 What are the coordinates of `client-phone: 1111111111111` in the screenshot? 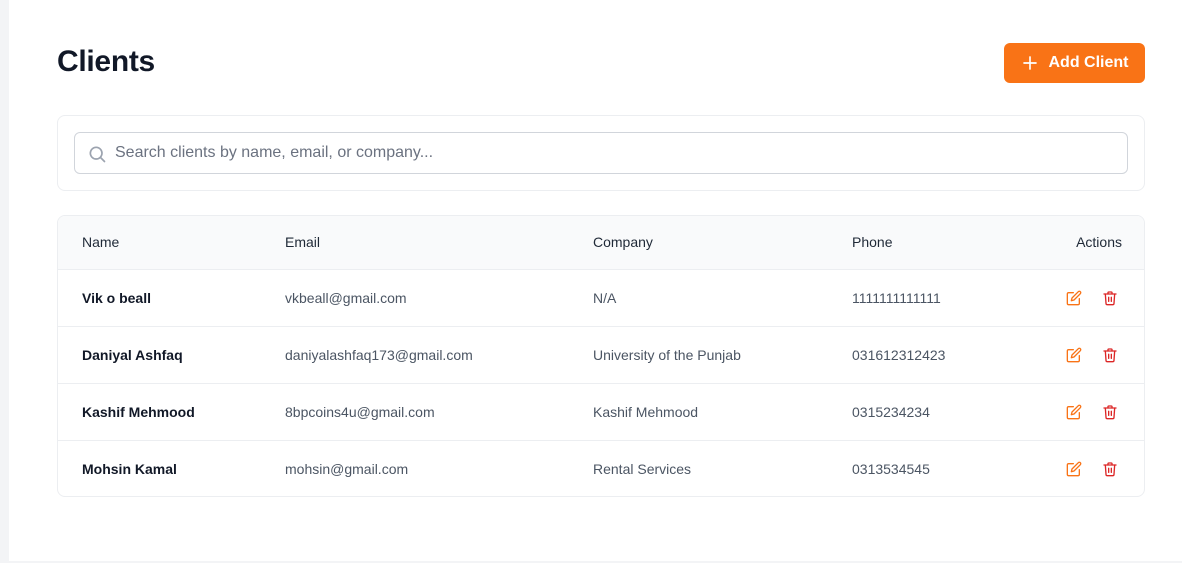 It's located at (896, 297).